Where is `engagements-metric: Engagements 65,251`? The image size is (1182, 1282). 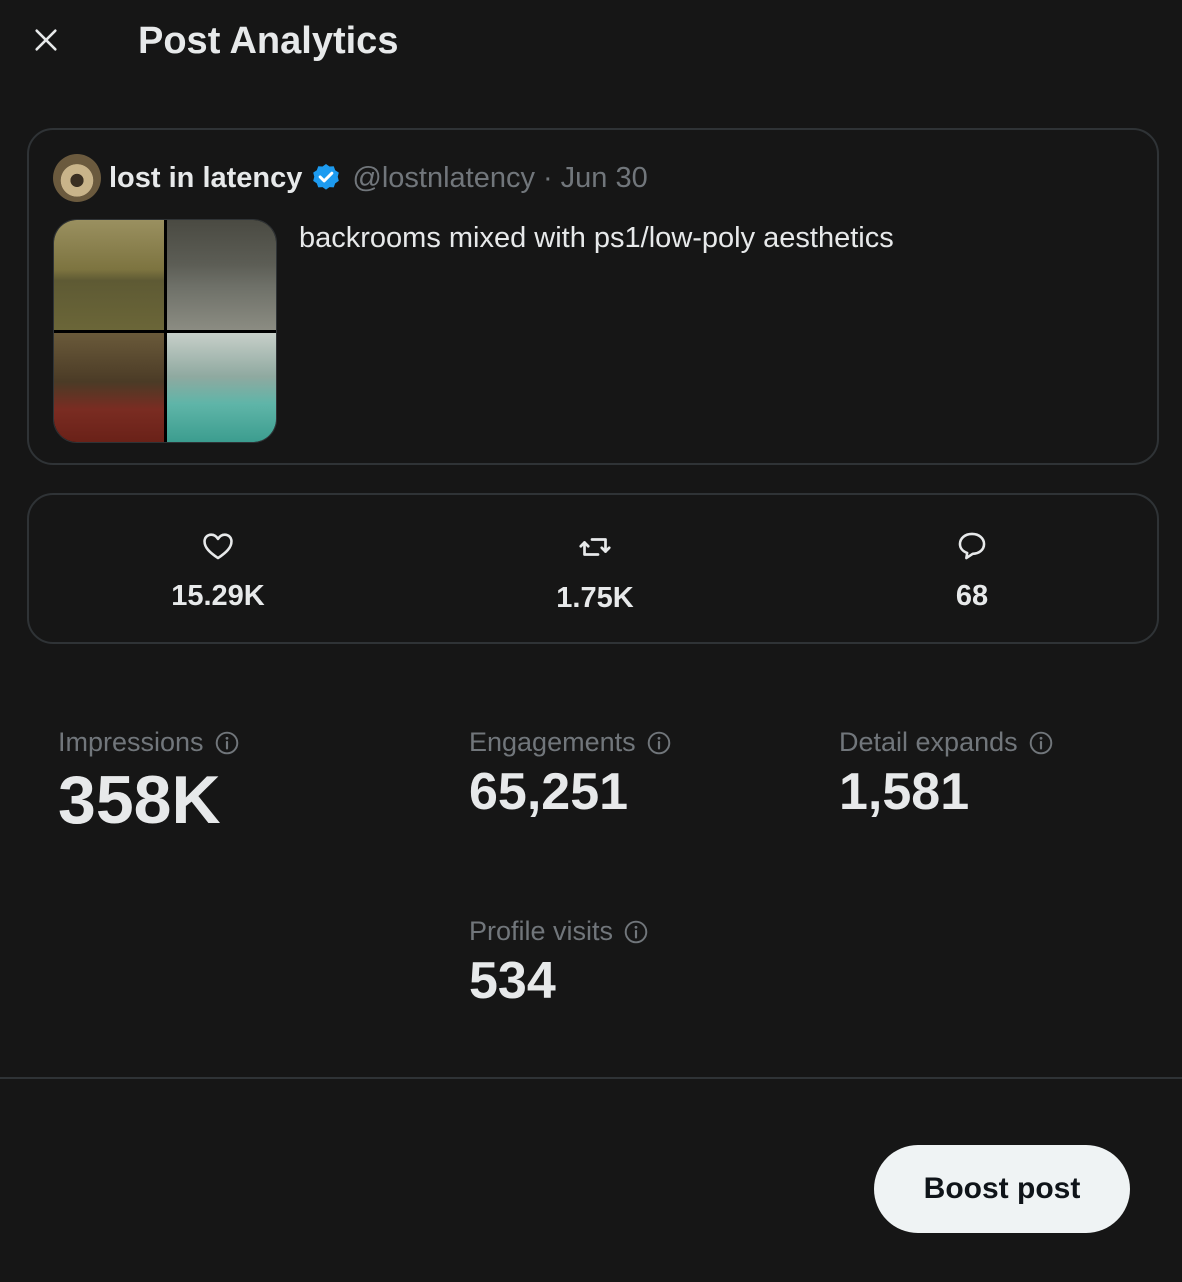 engagements-metric: Engagements 65,251 is located at coordinates (570, 775).